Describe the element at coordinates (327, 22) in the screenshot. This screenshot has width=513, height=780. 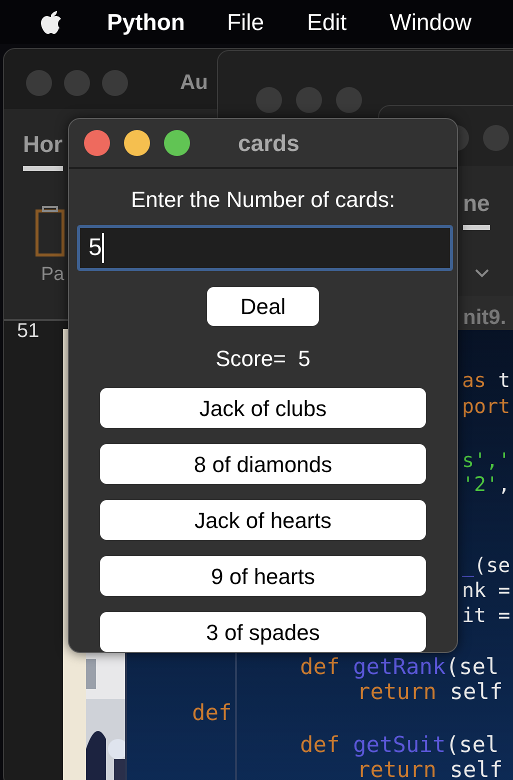
I see `menu-item: Edit` at that location.